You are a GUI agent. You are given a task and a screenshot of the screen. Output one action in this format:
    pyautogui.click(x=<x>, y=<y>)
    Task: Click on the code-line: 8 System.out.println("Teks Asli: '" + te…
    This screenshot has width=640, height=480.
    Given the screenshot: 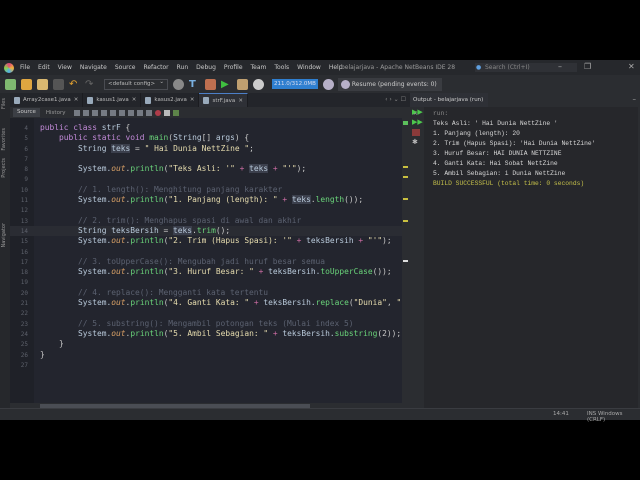 What is the action you would take?
    pyautogui.click(x=206, y=169)
    